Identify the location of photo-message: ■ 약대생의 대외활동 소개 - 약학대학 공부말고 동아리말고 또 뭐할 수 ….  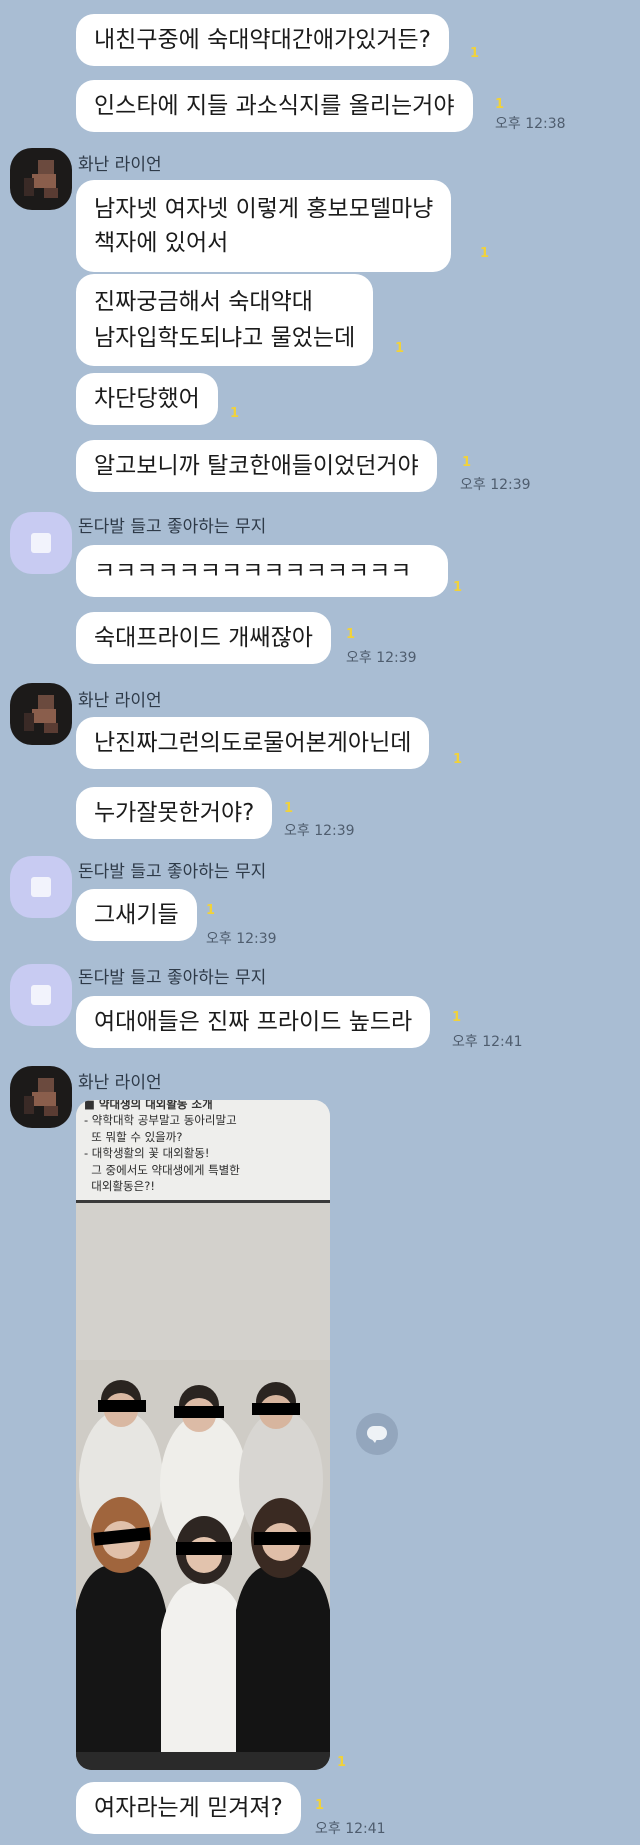
(203, 1435).